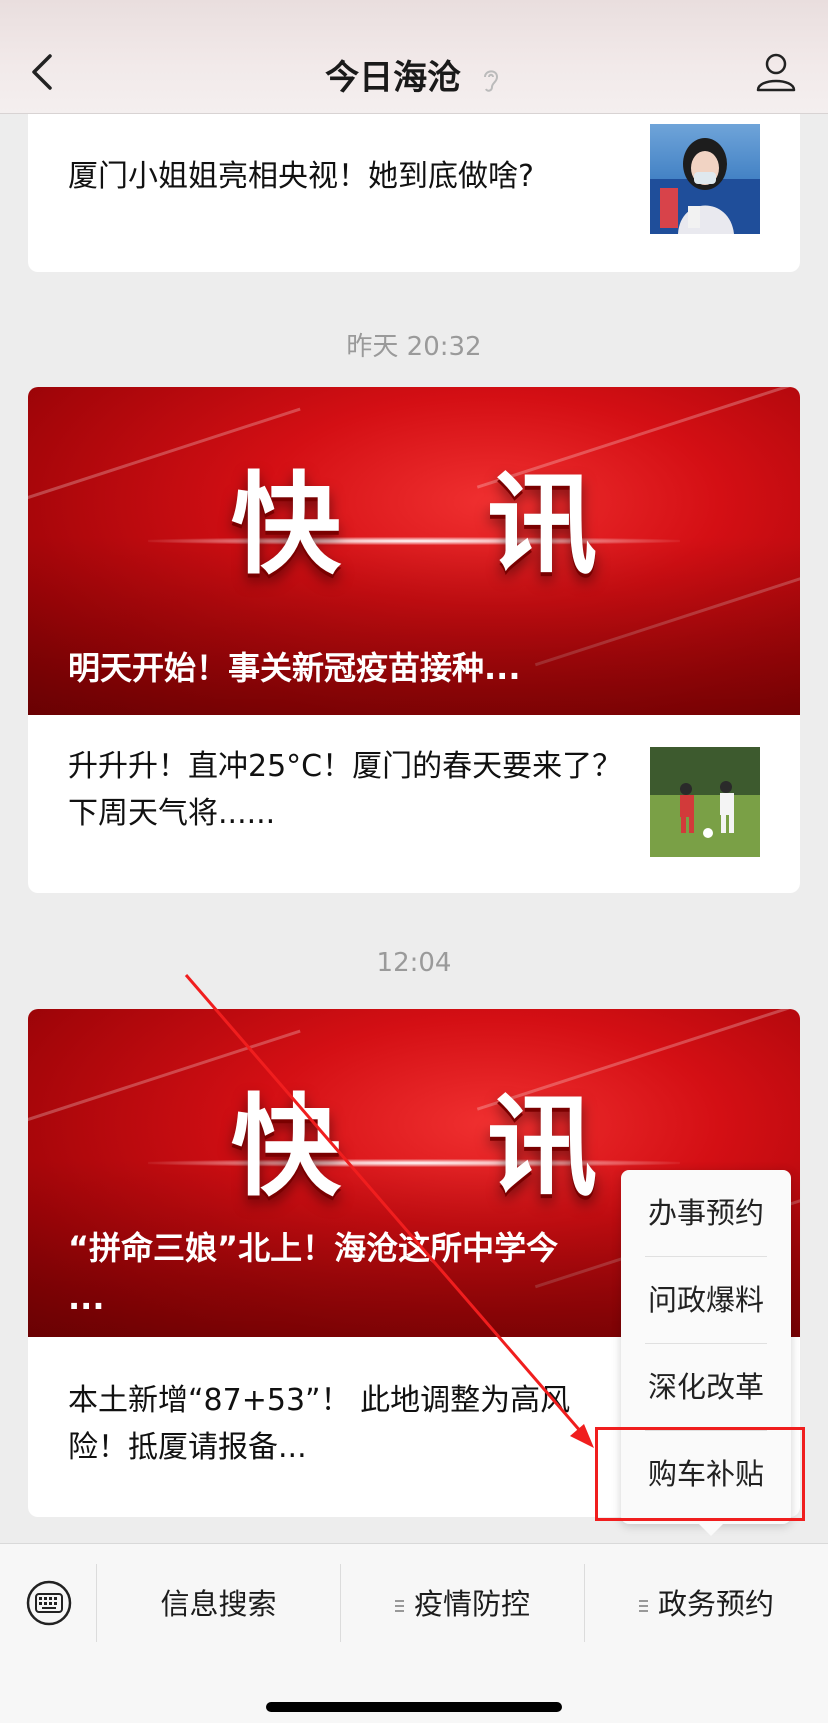  Describe the element at coordinates (393, 78) in the screenshot. I see `page-title: 今日海沧` at that location.